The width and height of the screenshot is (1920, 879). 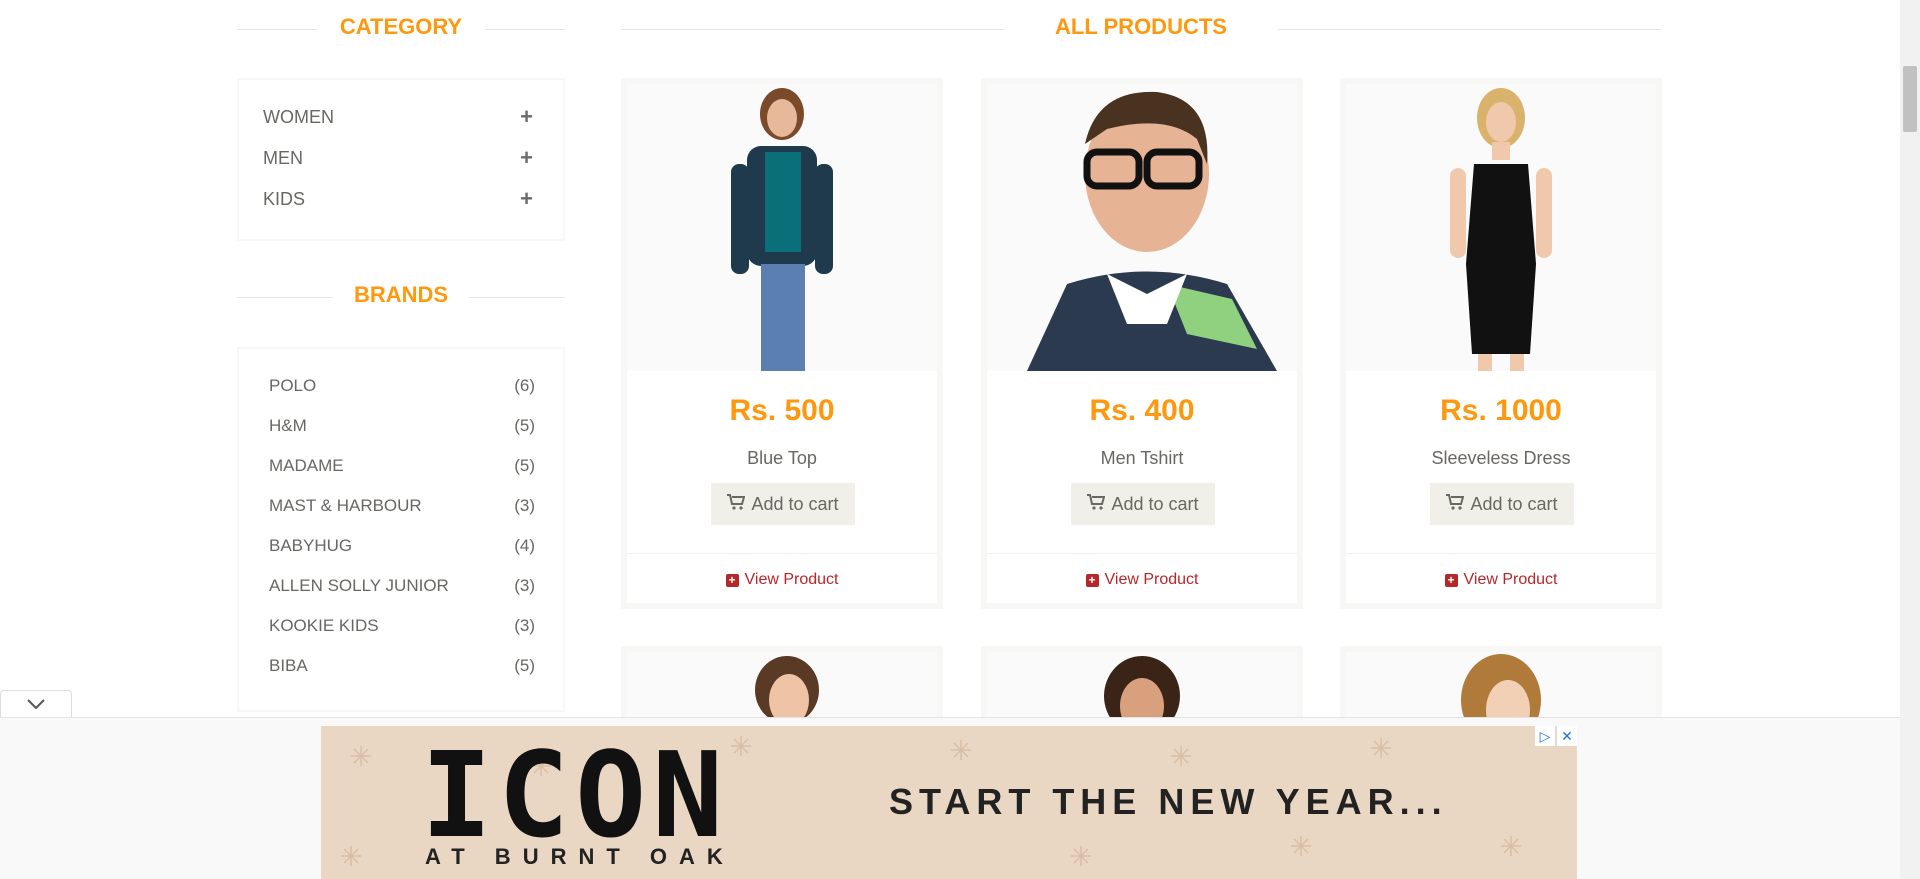 I want to click on brands-heading: BRANDS, so click(x=401, y=288).